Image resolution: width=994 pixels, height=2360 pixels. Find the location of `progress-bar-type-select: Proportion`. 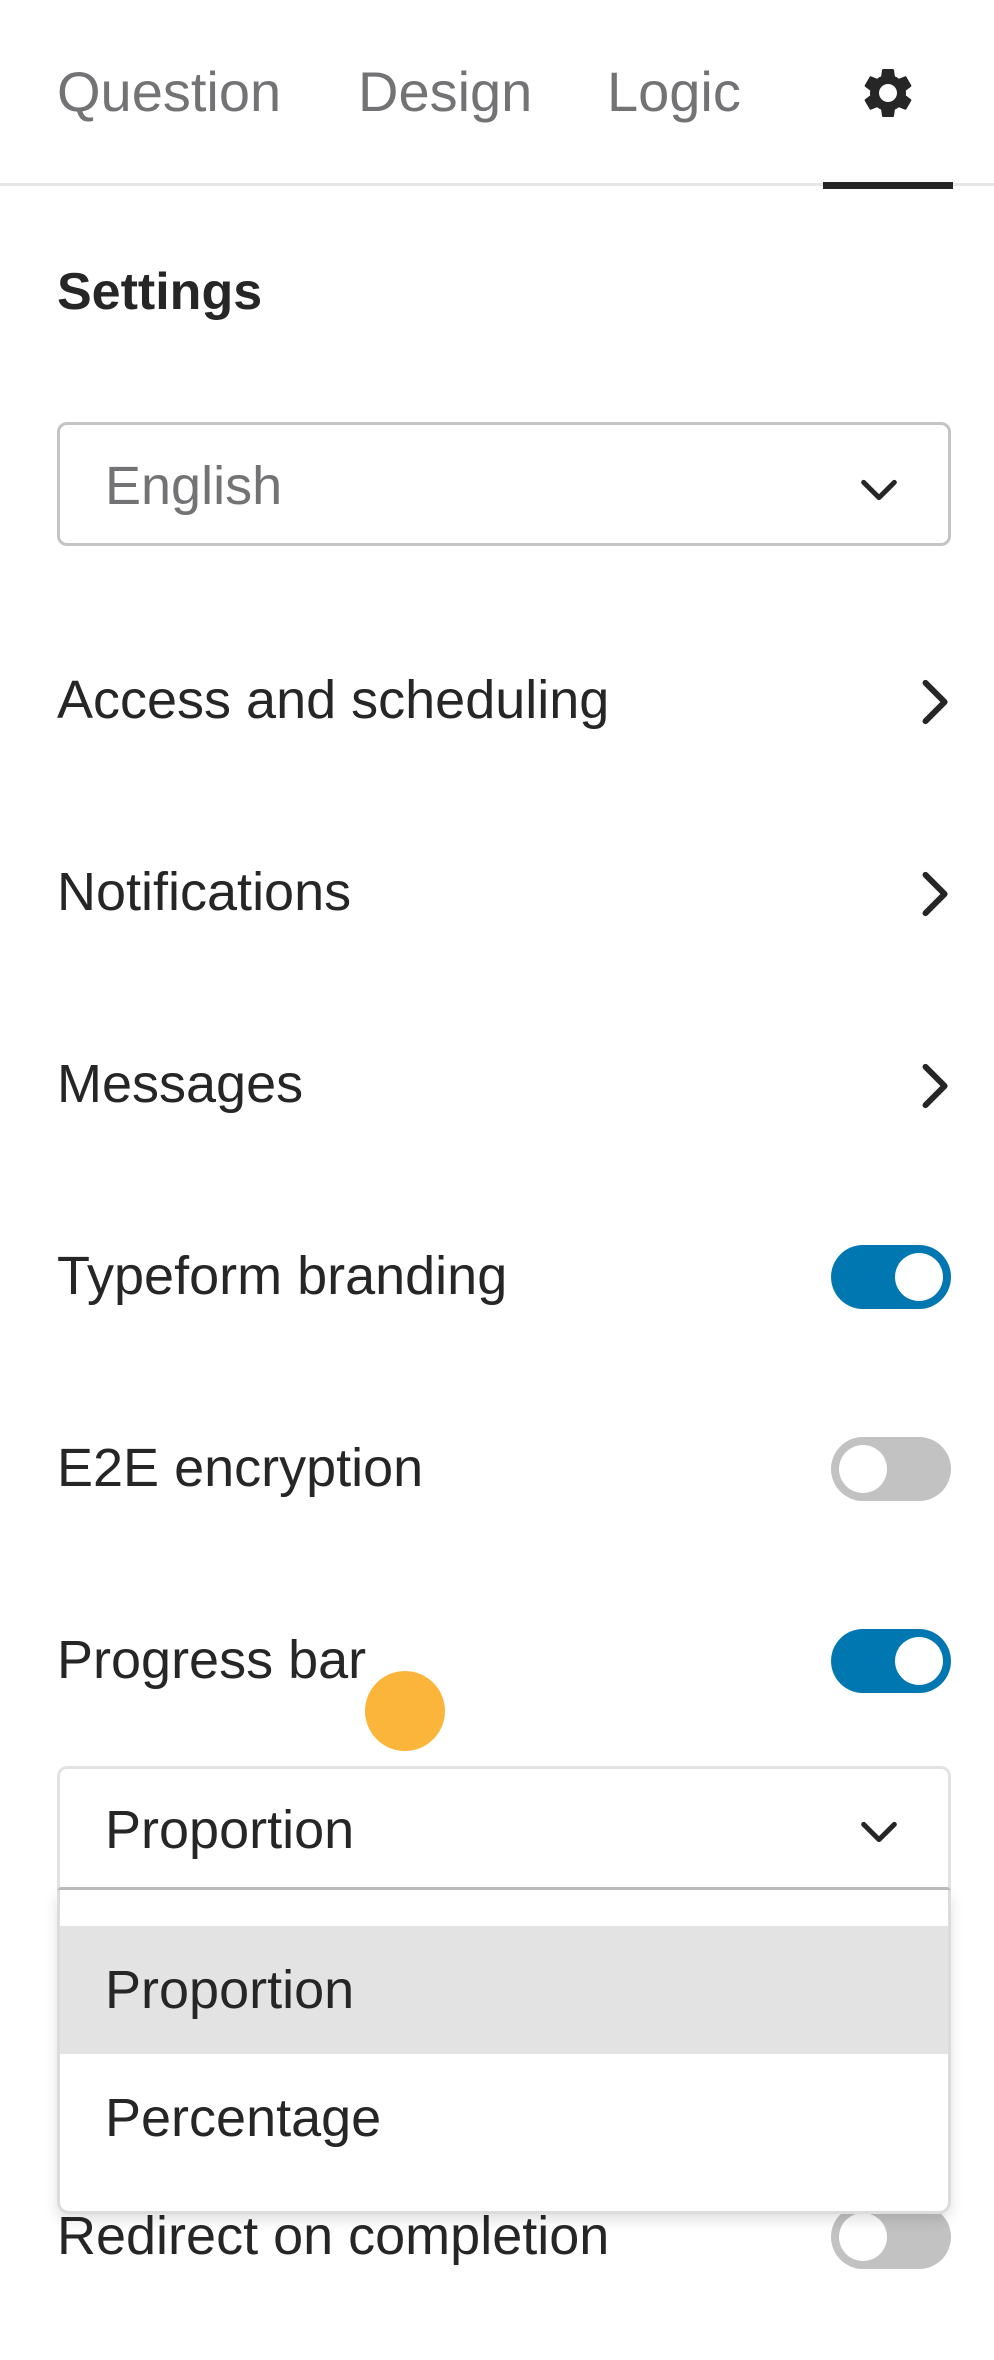

progress-bar-type-select: Proportion is located at coordinates (504, 1828).